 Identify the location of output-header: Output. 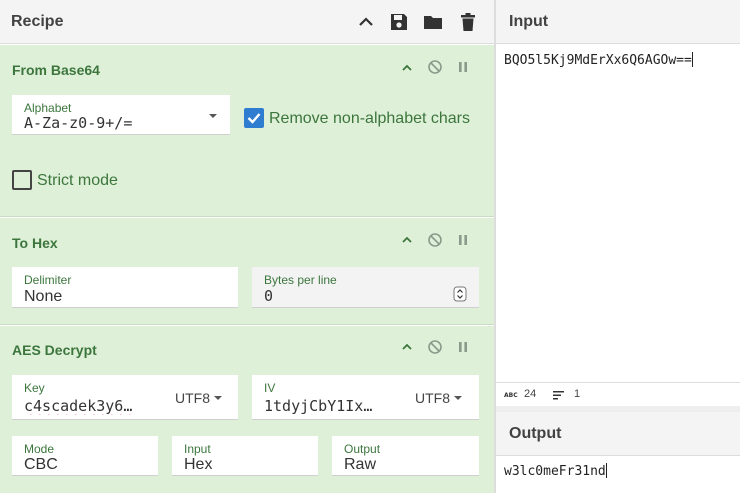
(618, 434).